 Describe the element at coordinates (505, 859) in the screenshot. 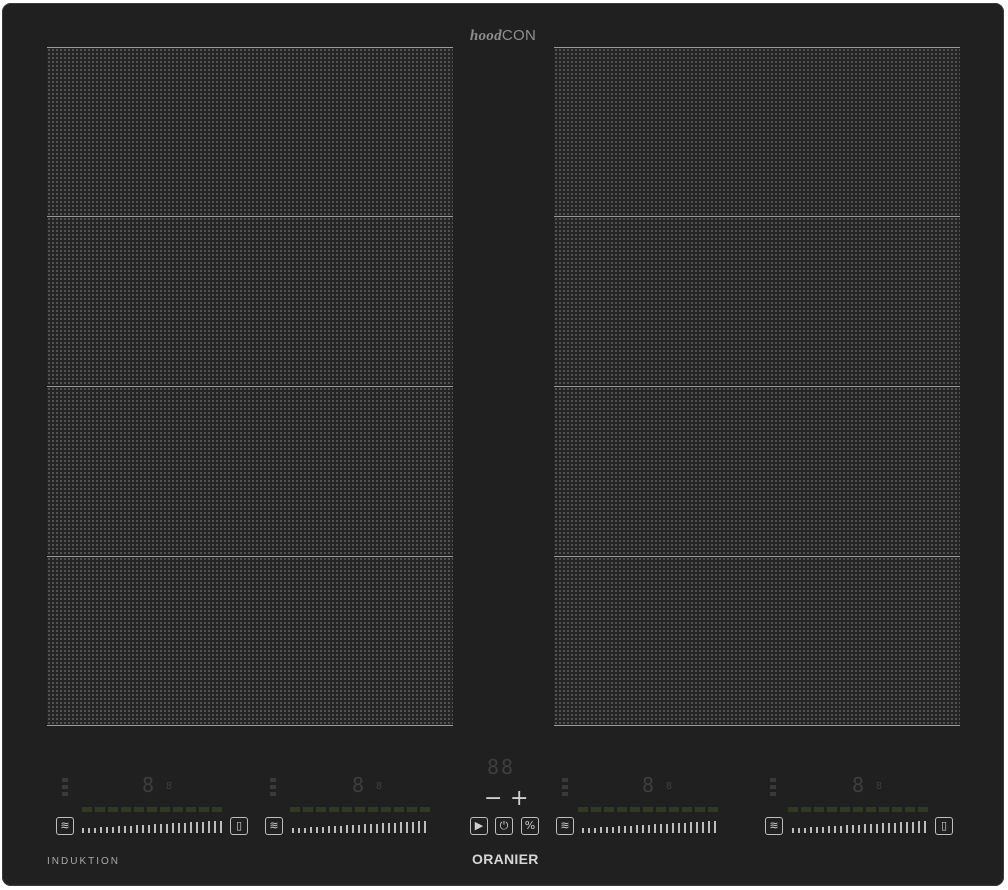

I see `oranier-logo: ORANIER` at that location.